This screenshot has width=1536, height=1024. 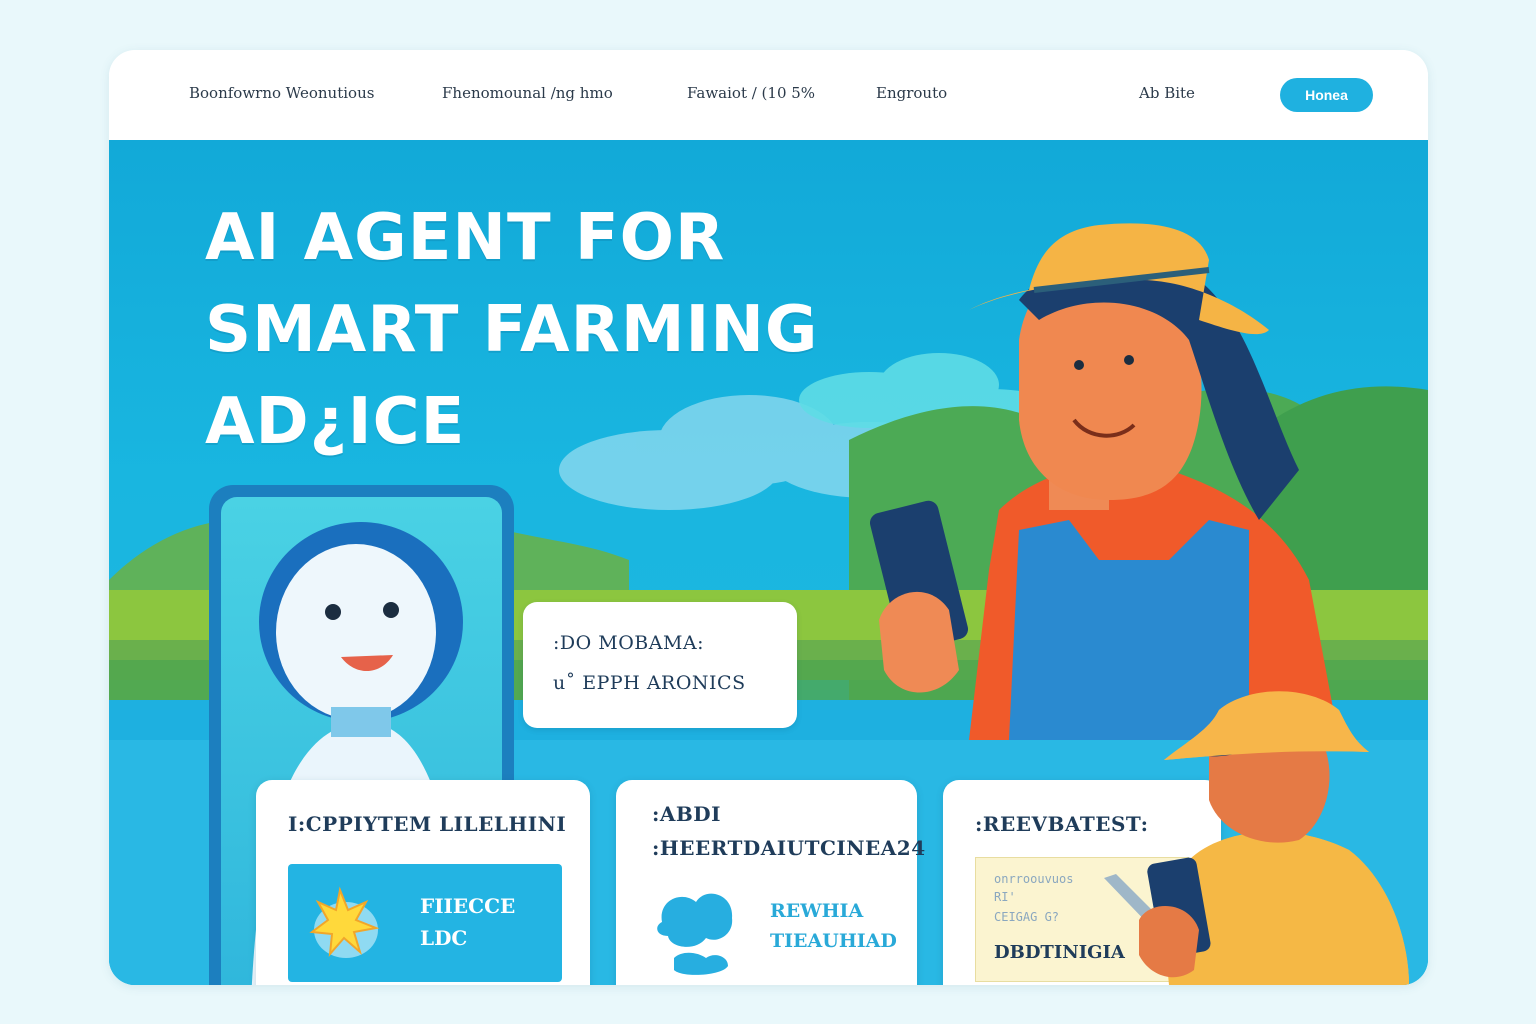 What do you see at coordinates (1167, 93) in the screenshot?
I see `nav-link-secondary: Ab Bite` at bounding box center [1167, 93].